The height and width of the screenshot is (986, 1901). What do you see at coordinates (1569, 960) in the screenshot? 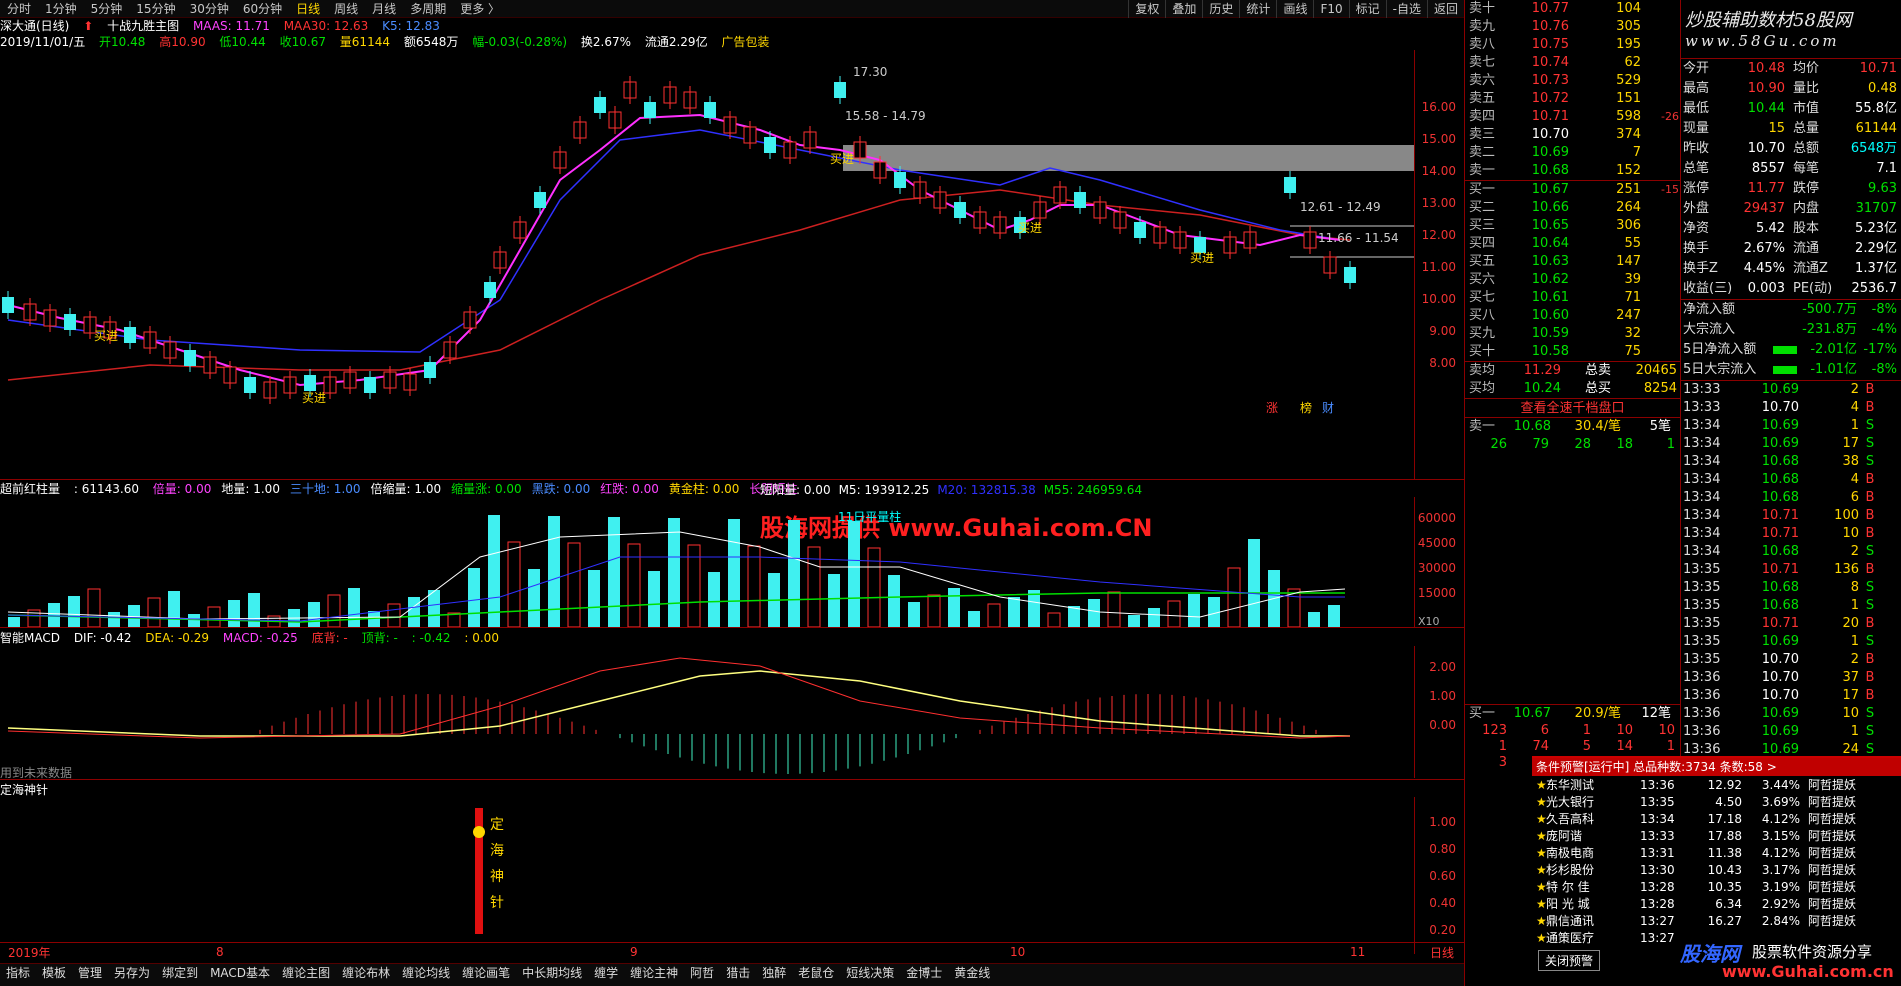
I see `close-alert-button: 关闭预警` at bounding box center [1569, 960].